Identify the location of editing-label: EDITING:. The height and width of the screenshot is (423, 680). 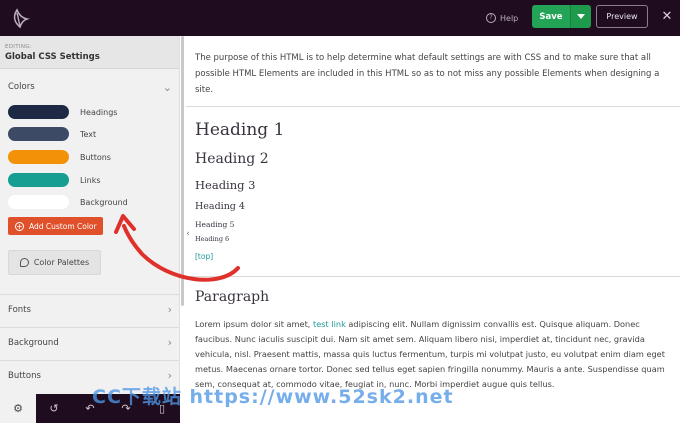
(18, 47).